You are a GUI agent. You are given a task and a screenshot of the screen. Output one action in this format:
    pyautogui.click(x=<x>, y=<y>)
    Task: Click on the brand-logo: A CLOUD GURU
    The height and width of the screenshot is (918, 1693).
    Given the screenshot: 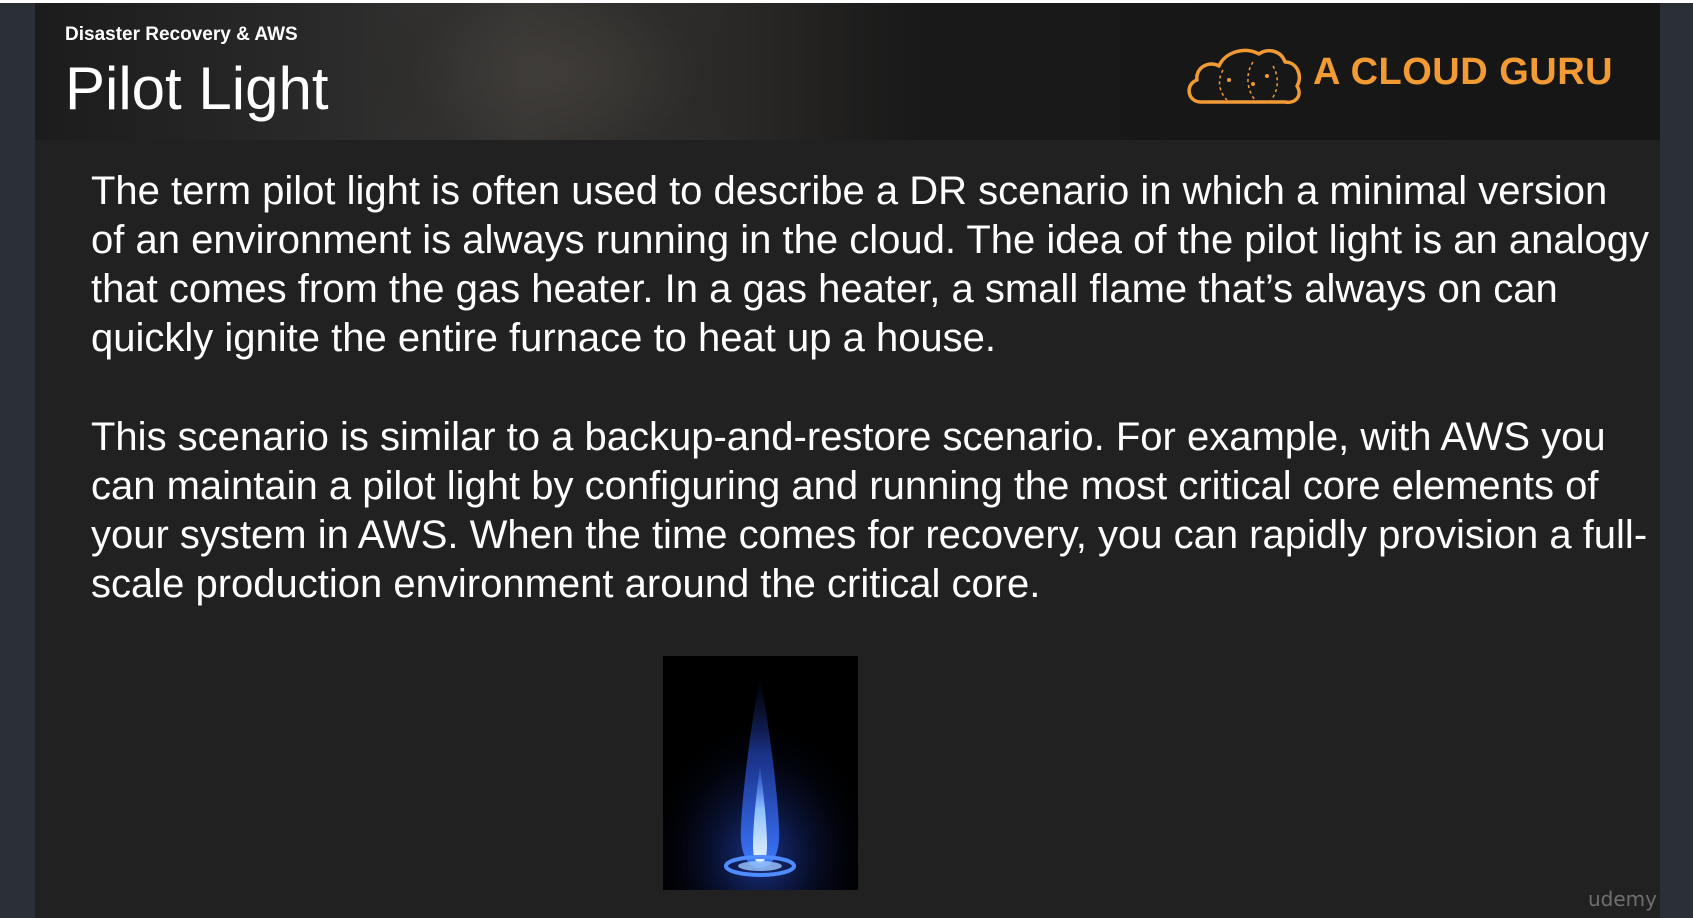 What is the action you would take?
    pyautogui.click(x=1403, y=73)
    